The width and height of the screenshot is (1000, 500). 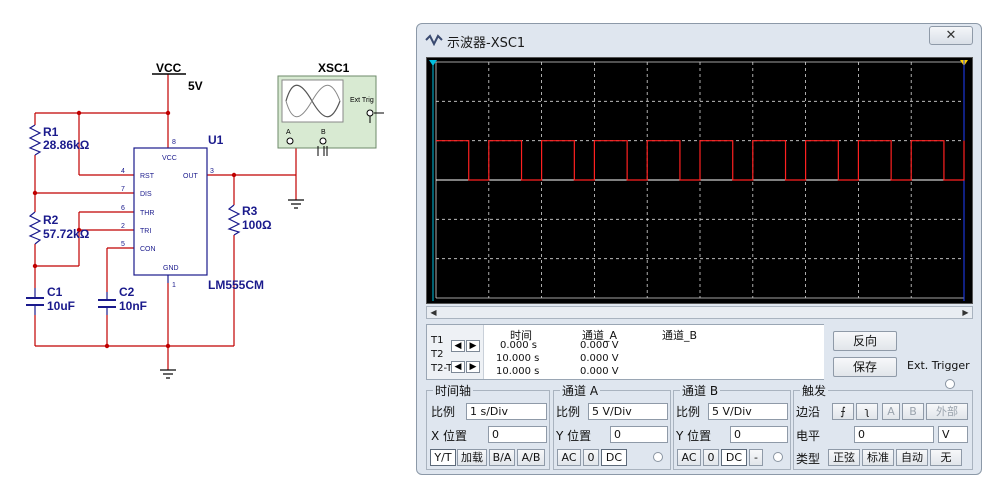 I want to click on c1-value: 10uF, so click(x=61, y=306).